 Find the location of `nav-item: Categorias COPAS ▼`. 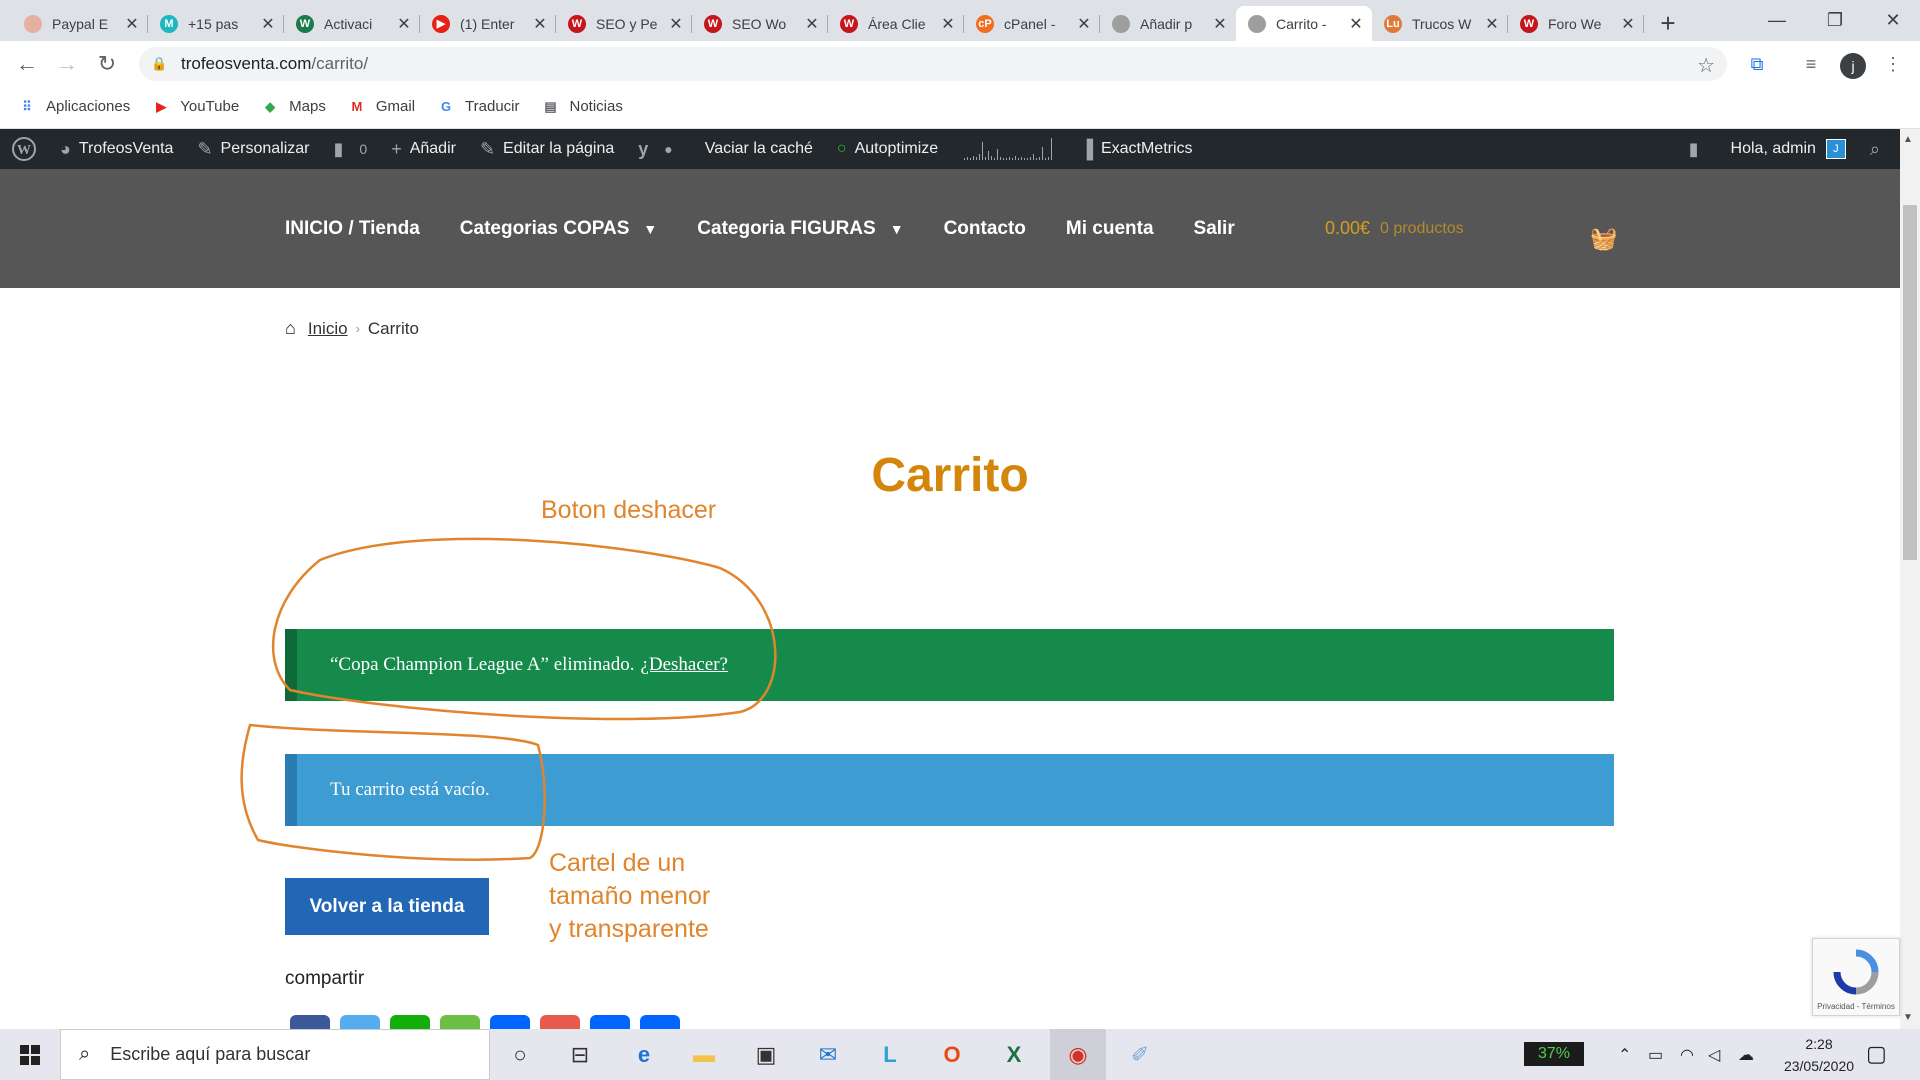

nav-item: Categorias COPAS ▼ is located at coordinates (559, 229).